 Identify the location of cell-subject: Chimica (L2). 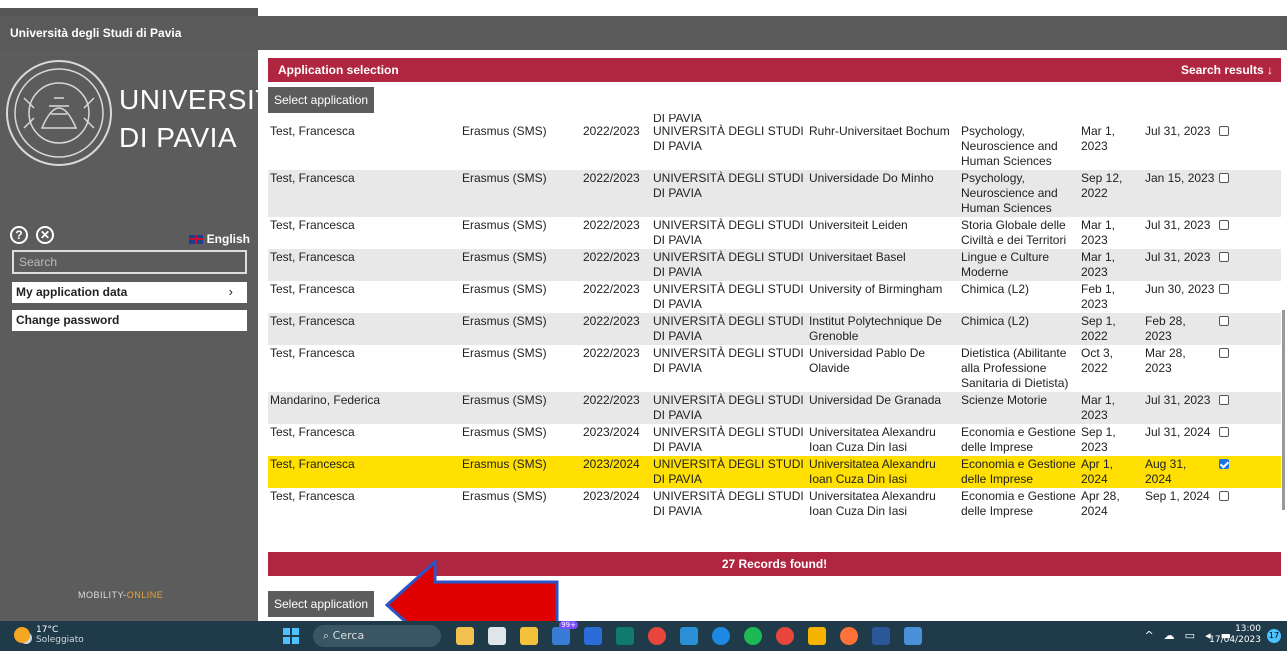
(1019, 297).